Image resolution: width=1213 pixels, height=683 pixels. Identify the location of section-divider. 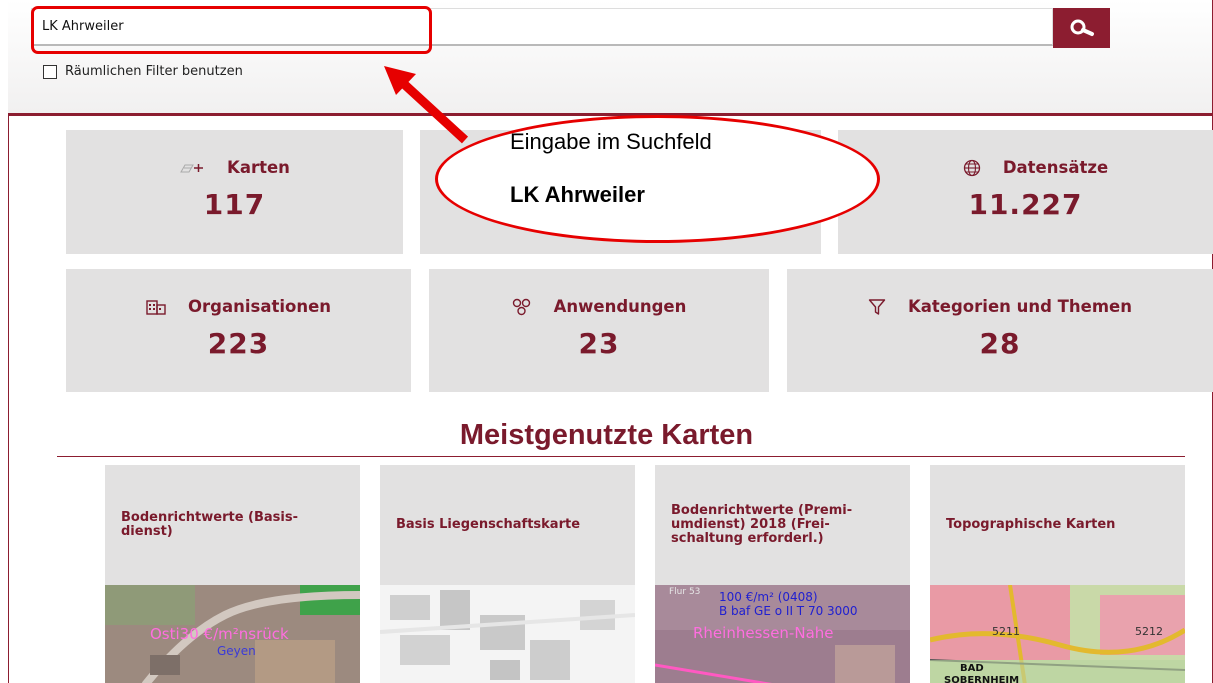
(621, 456).